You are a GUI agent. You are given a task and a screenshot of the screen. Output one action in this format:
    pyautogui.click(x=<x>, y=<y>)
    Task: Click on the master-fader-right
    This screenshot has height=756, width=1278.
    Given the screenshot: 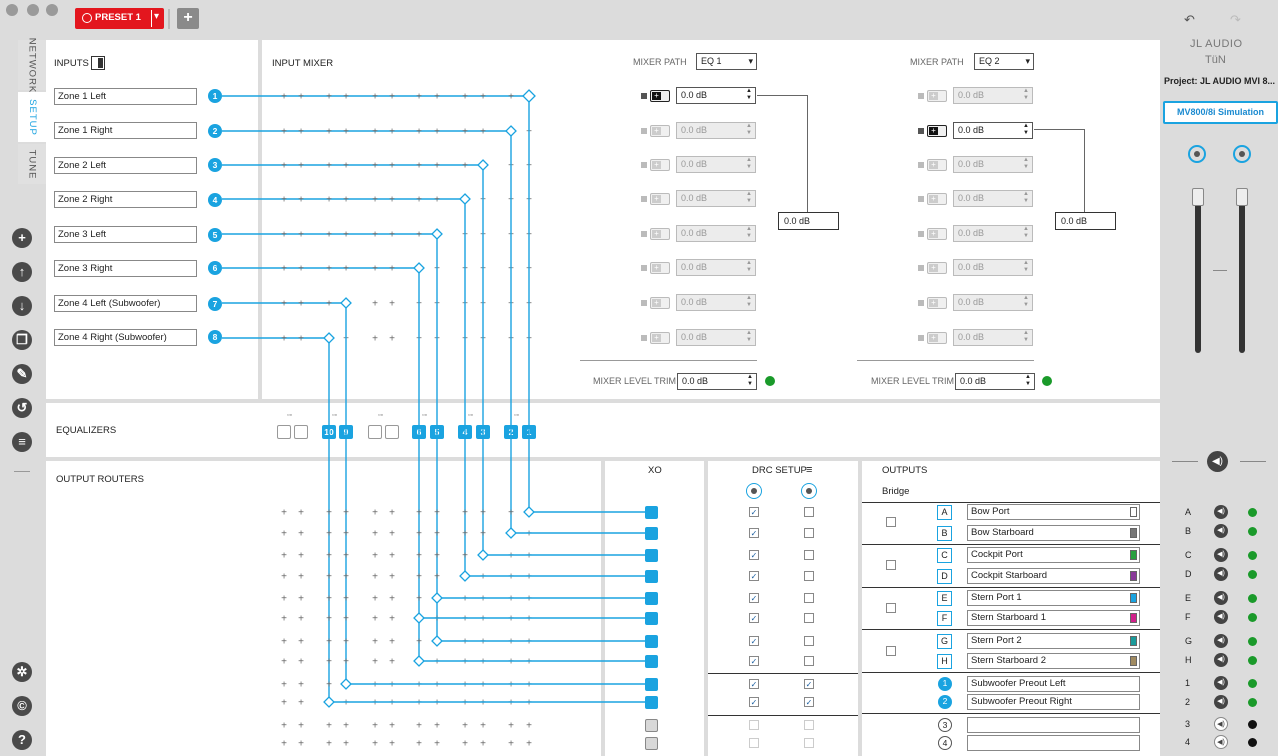 What is the action you would take?
    pyautogui.click(x=1242, y=271)
    